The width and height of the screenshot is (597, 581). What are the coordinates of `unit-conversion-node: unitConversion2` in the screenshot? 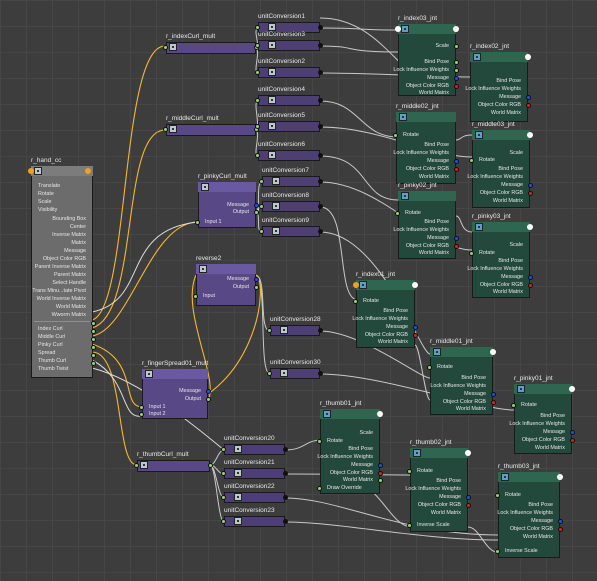 It's located at (289, 68).